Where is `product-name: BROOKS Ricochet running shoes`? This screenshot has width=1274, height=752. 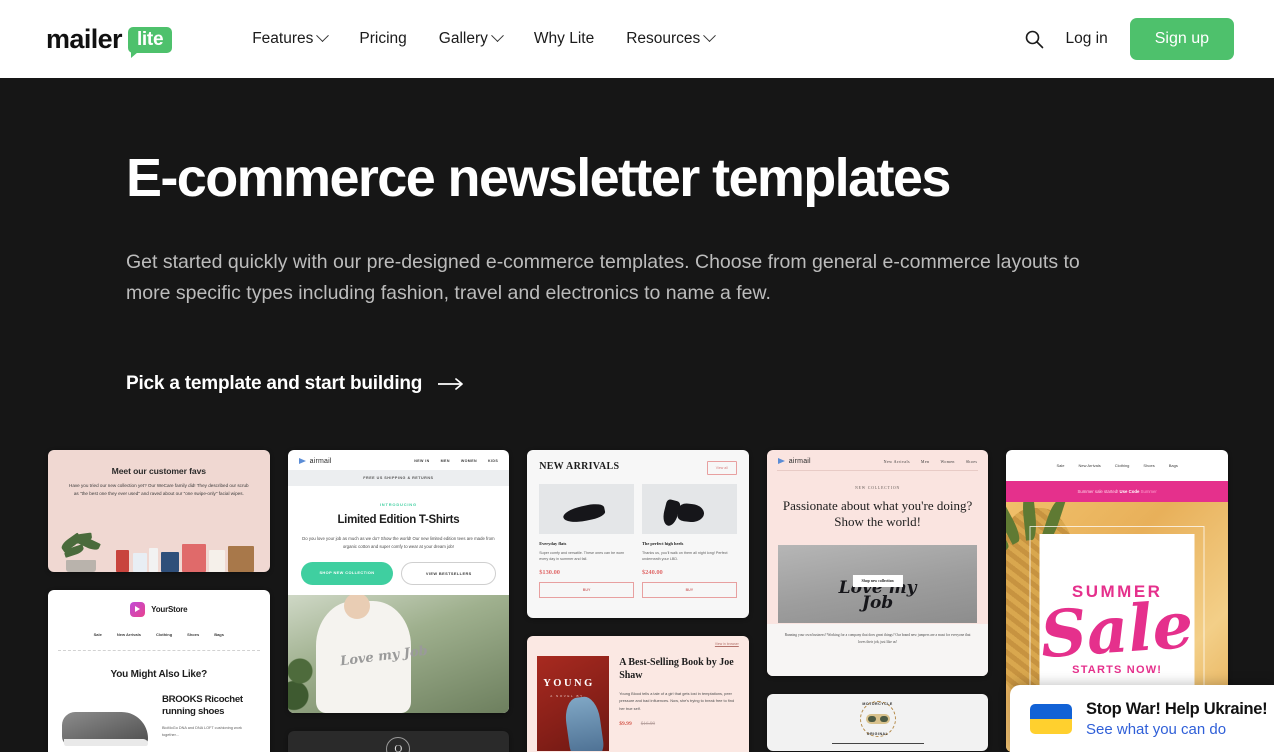
product-name: BROOKS Ricochet running shoes is located at coordinates (202, 705).